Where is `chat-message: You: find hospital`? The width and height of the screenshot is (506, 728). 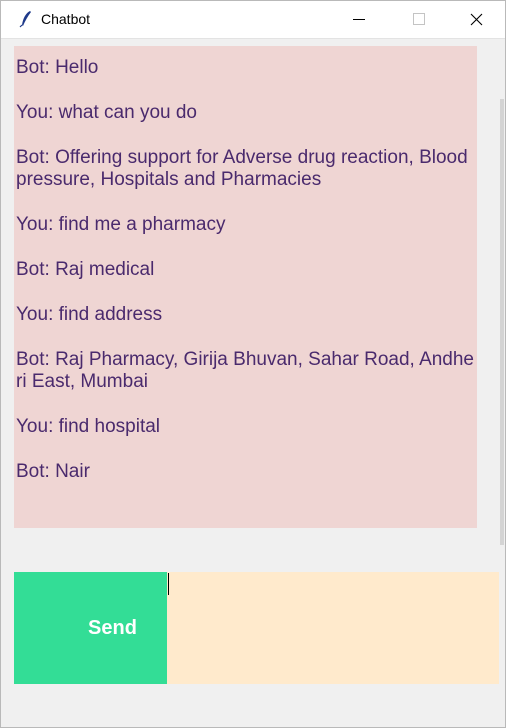 chat-message: You: find hospital is located at coordinates (88, 426).